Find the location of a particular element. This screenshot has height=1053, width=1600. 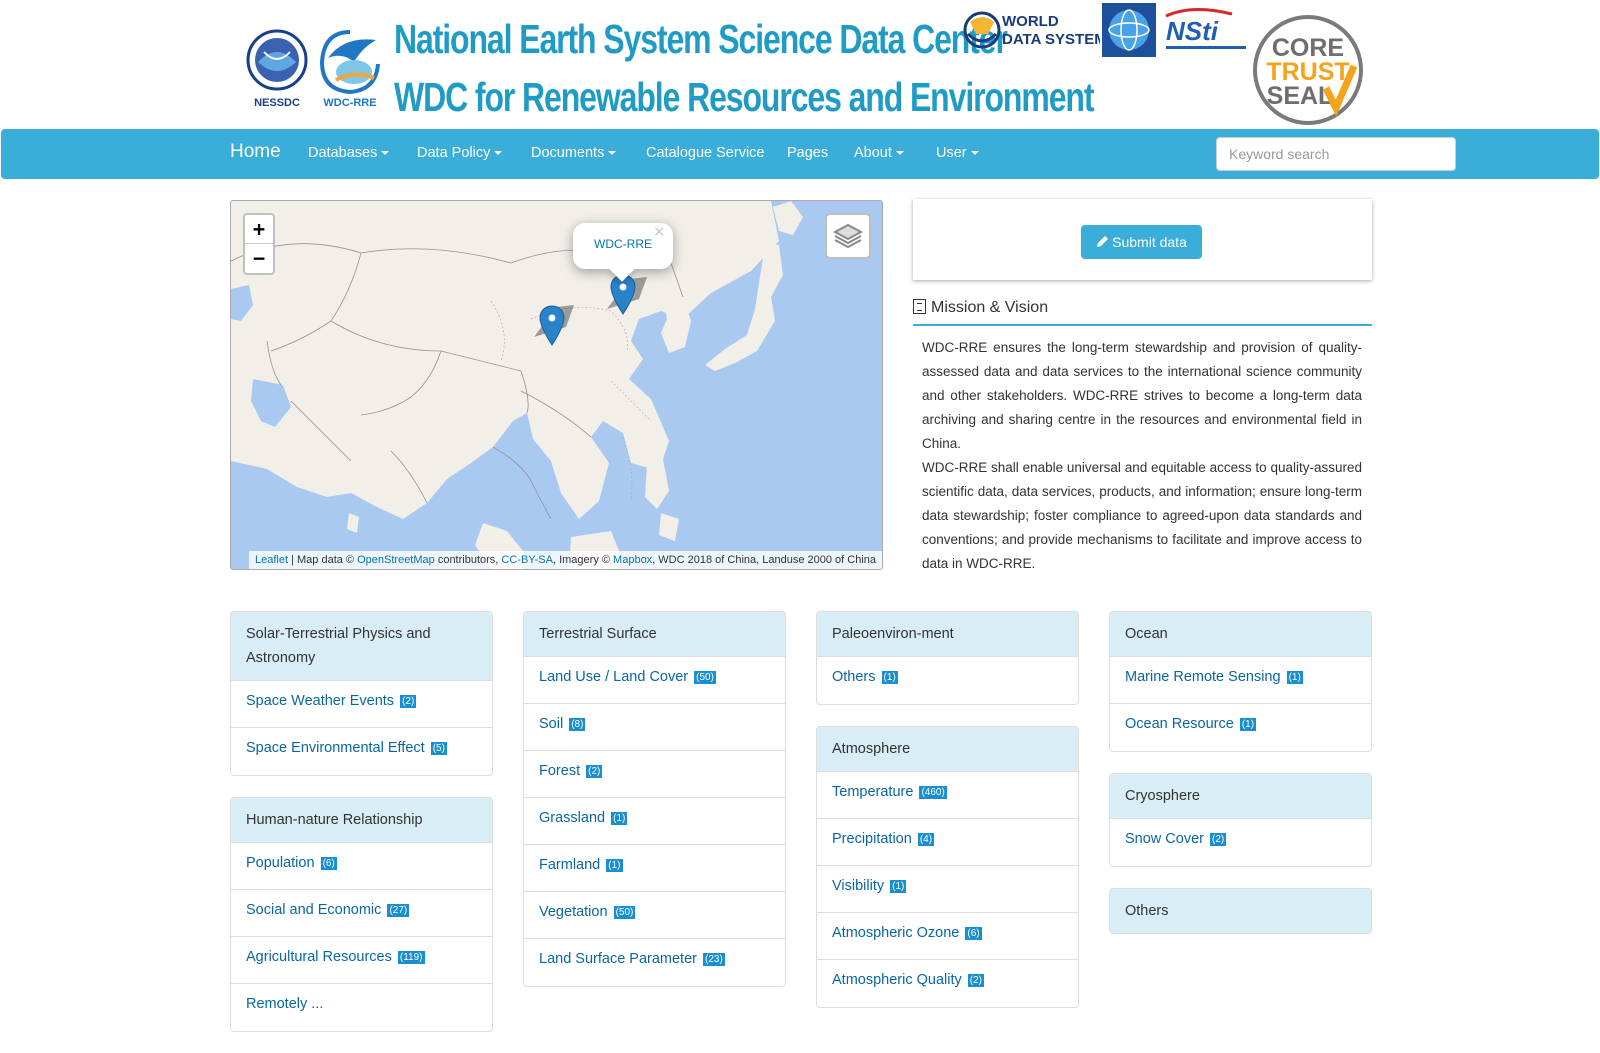

nessdc-logo: NESSDC is located at coordinates (277, 67).